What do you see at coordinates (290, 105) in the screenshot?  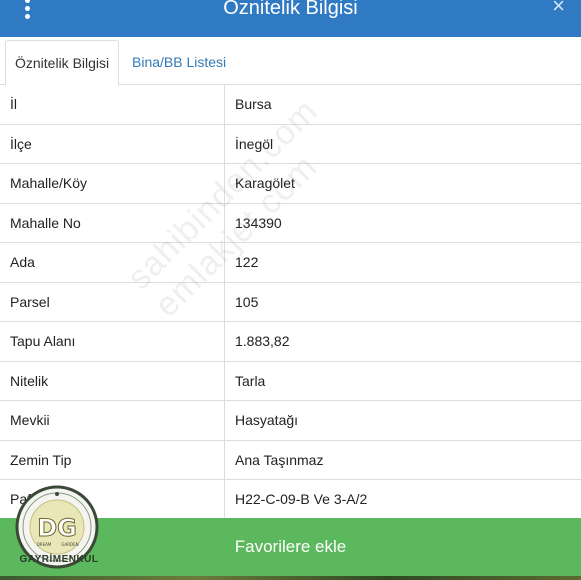 I see `table-row: İl Bursa` at bounding box center [290, 105].